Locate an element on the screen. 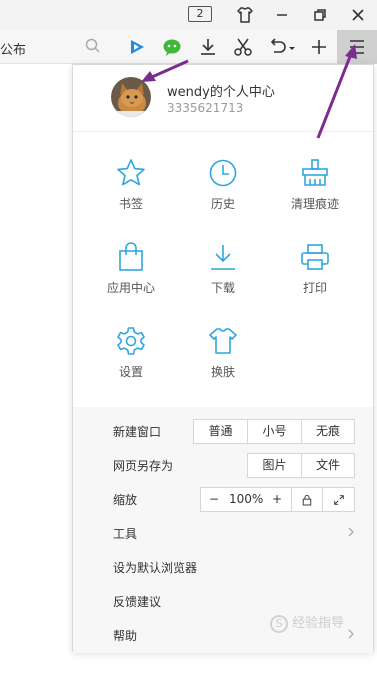 Image resolution: width=377 pixels, height=674 pixels. fullscreen-icon is located at coordinates (338, 500).